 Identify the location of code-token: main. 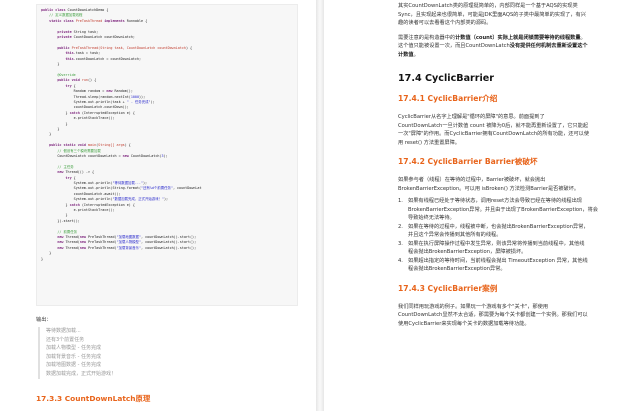
(92, 145).